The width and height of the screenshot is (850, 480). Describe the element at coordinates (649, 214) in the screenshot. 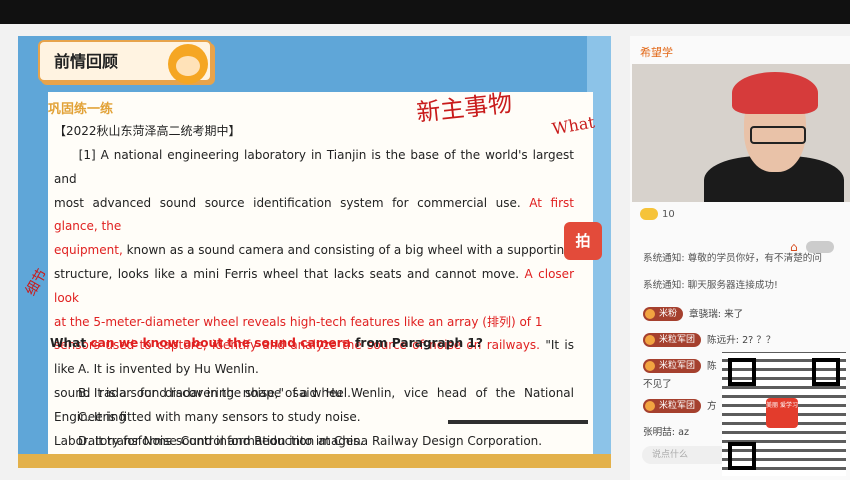

I see `coin-icon` at that location.